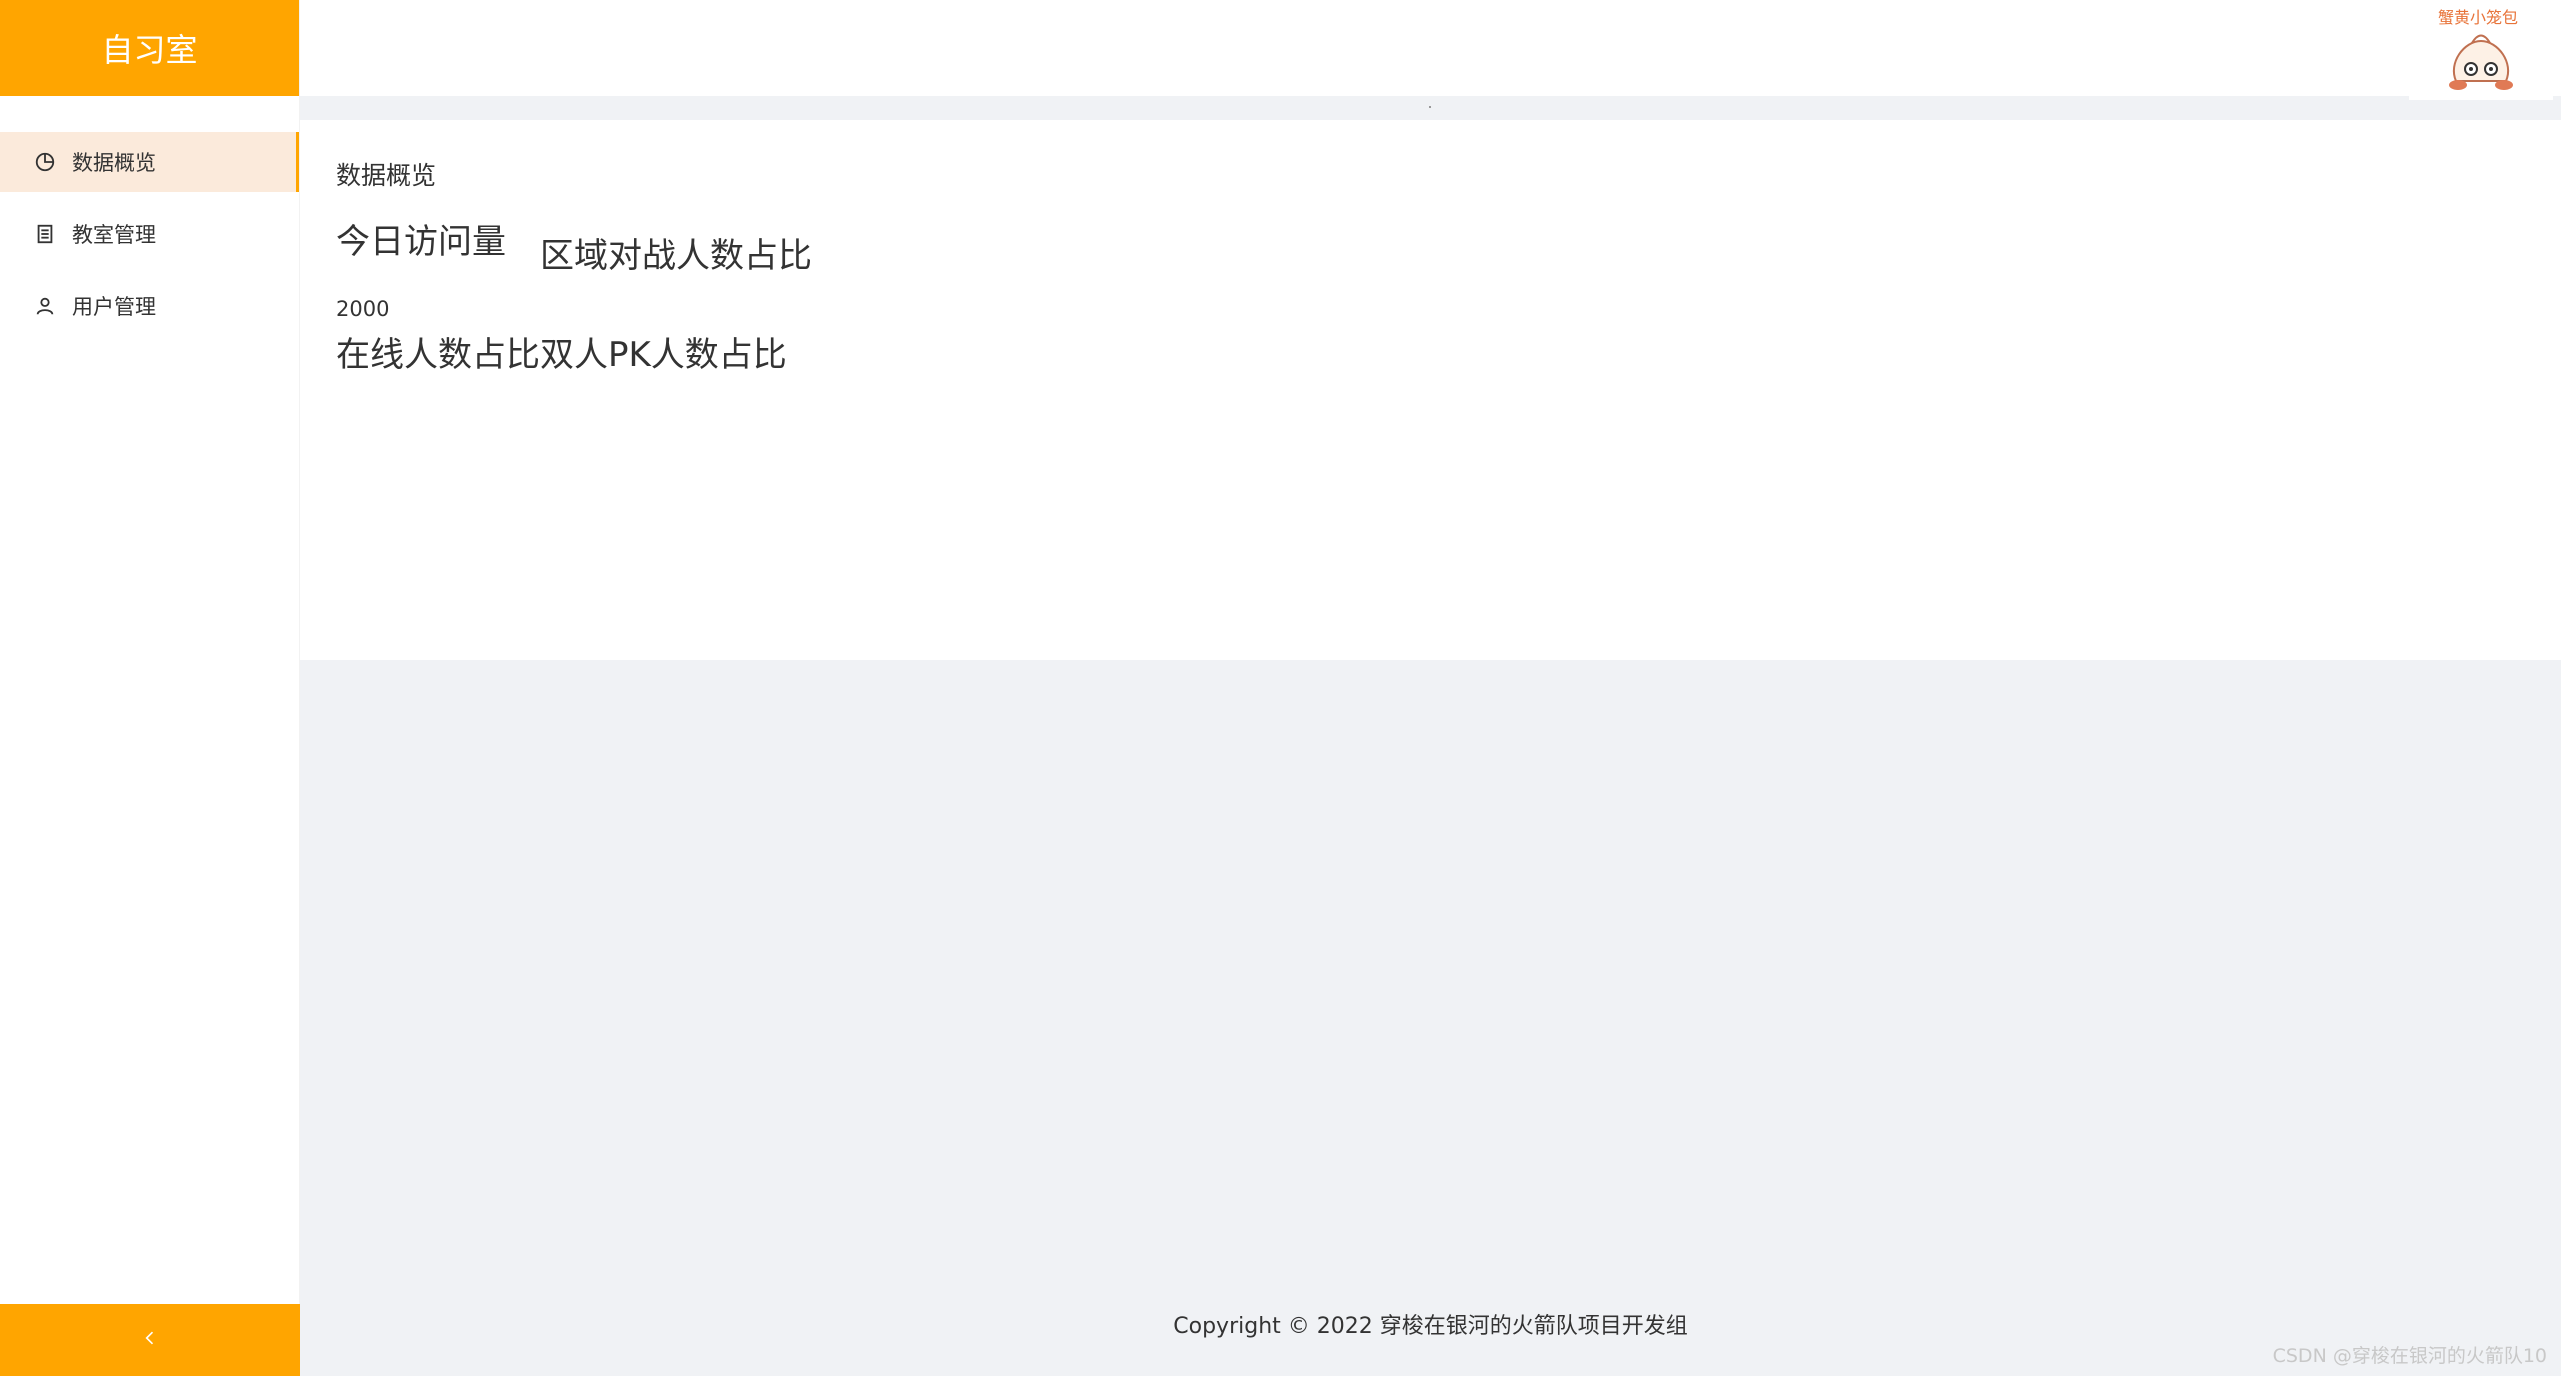 Image resolution: width=2561 pixels, height=1376 pixels. Describe the element at coordinates (2478, 49) in the screenshot. I see `mascot-avatar-icon: 蟹黄小笼包` at that location.